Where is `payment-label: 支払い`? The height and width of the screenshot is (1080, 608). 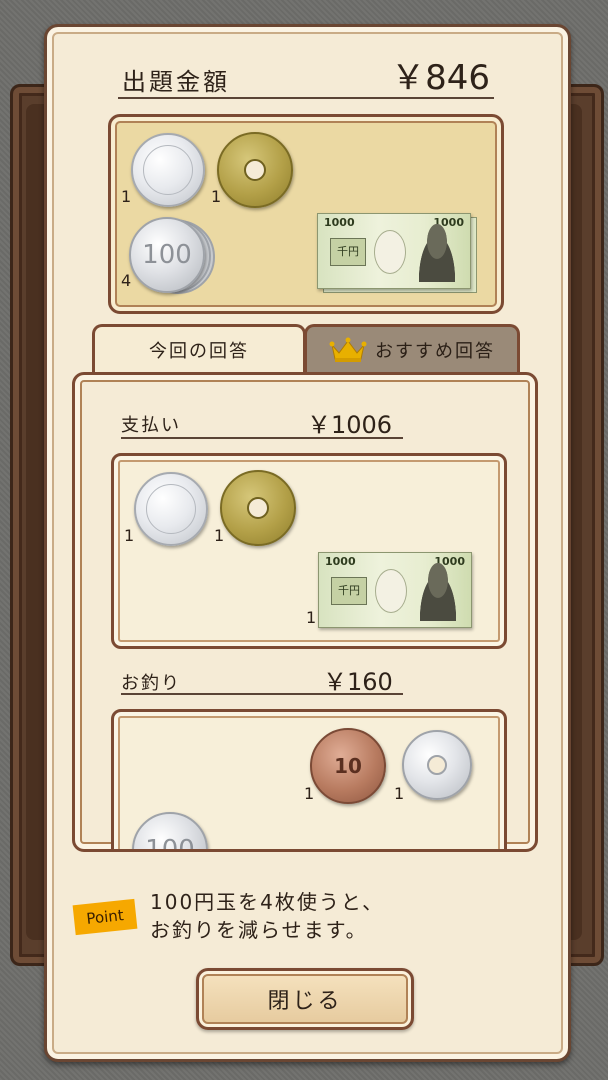 payment-label: 支払い is located at coordinates (151, 425).